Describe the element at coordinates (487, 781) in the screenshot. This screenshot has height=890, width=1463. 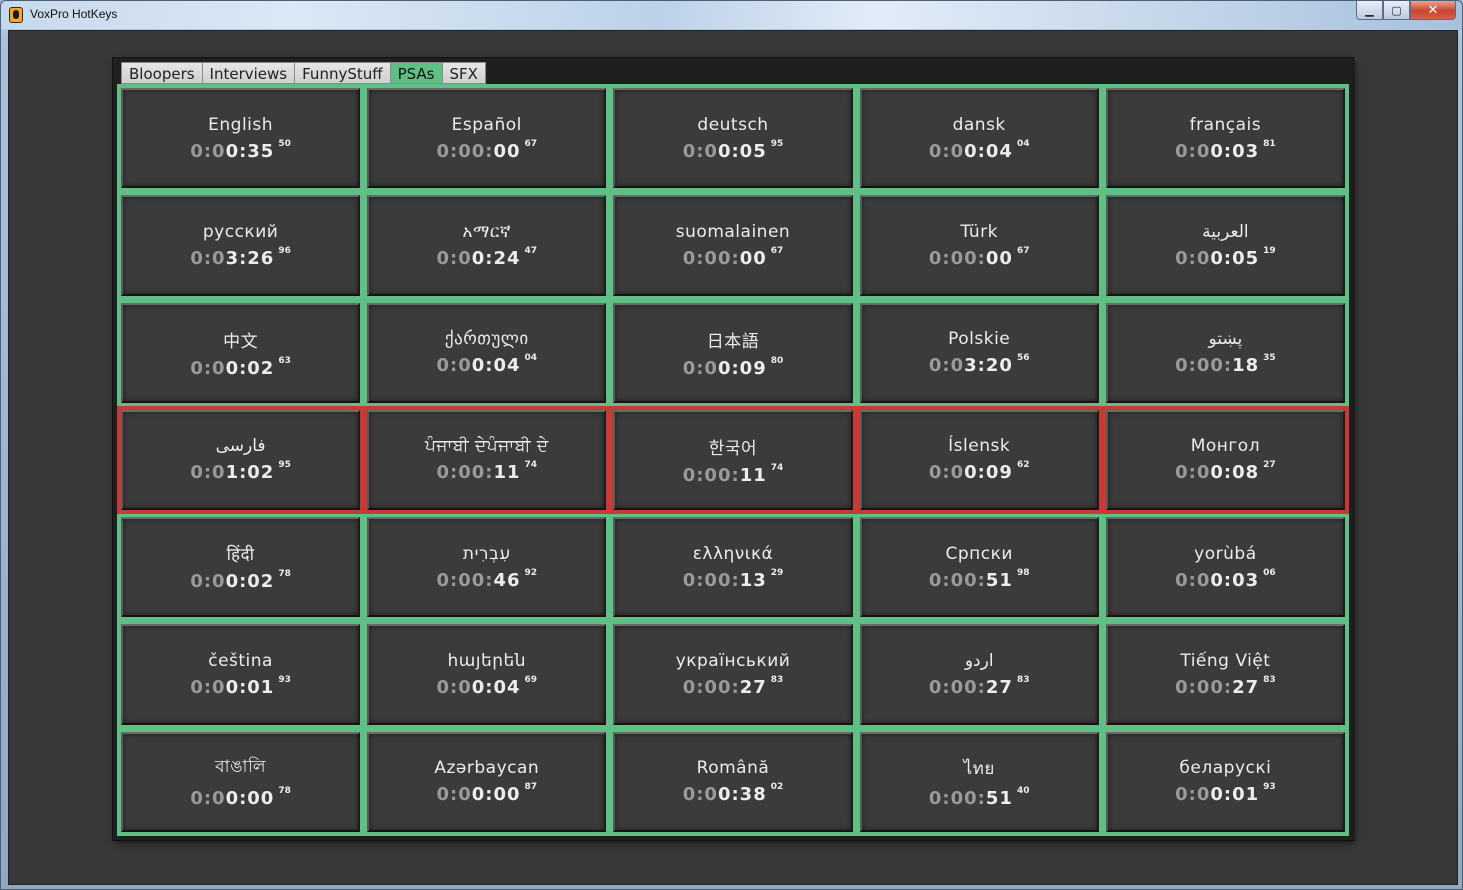
I see `hotkey-button: Azərbaycan 0:00:00 87` at that location.